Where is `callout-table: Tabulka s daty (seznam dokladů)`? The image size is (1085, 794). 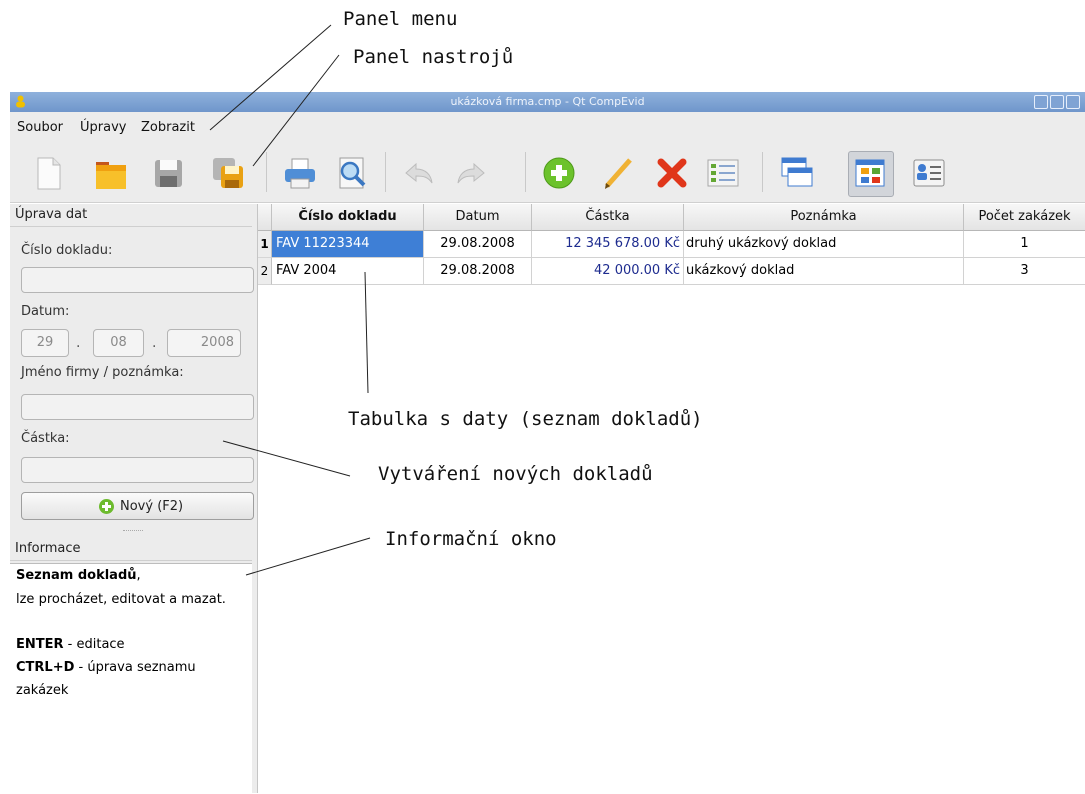 callout-table: Tabulka s daty (seznam dokladů) is located at coordinates (525, 419).